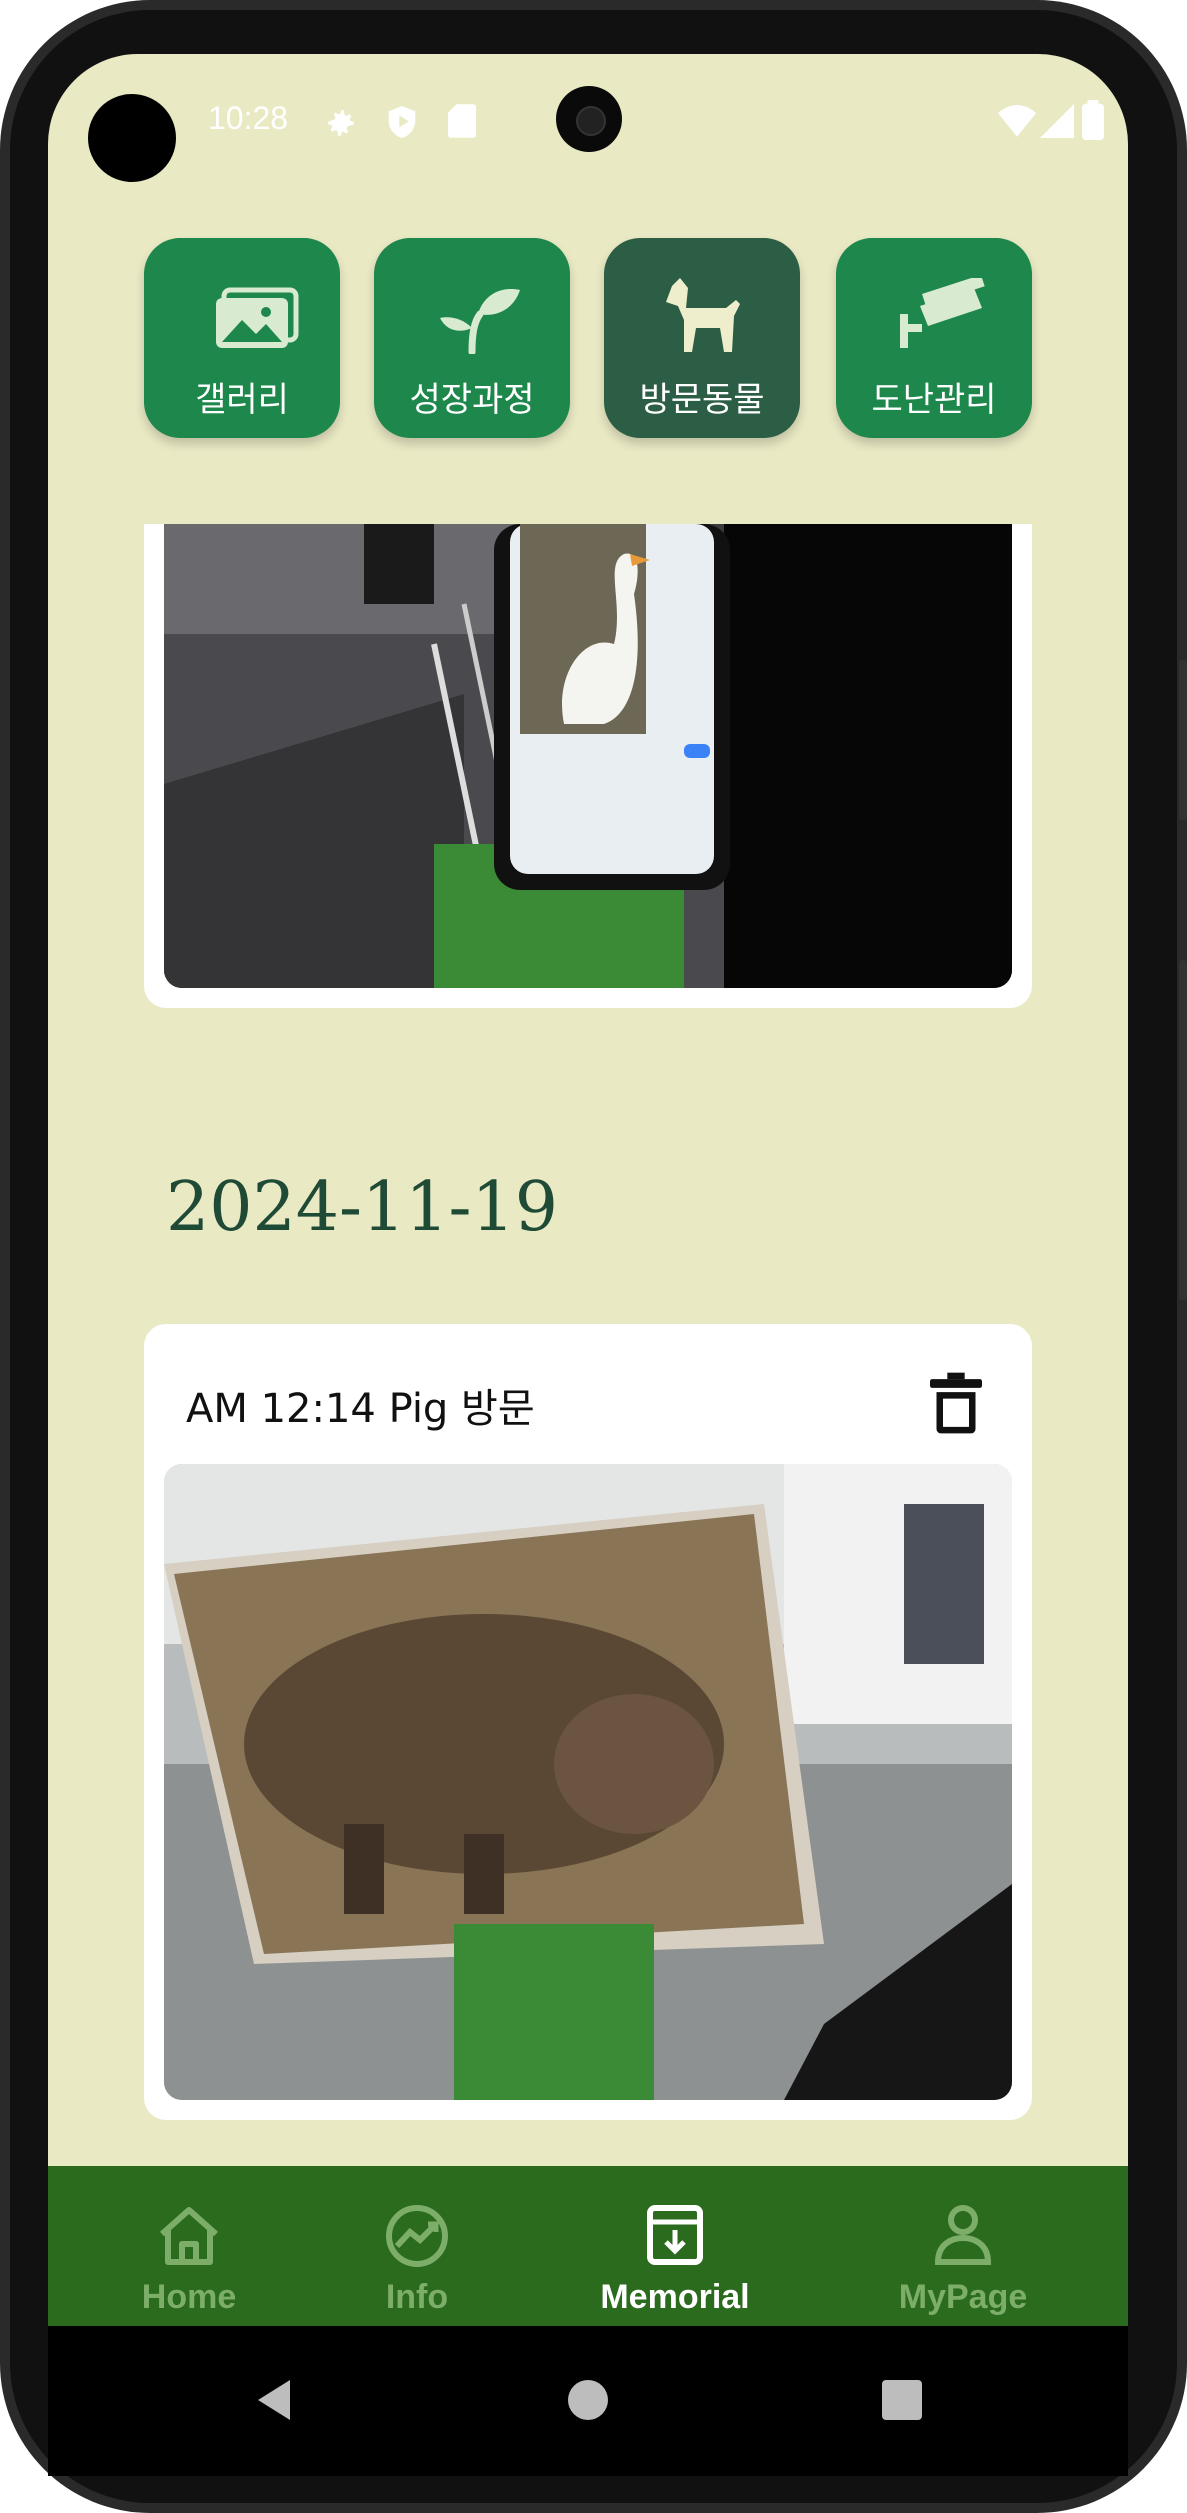 This screenshot has height=2513, width=1187. Describe the element at coordinates (702, 400) in the screenshot. I see `category-label: 방문동물` at that location.